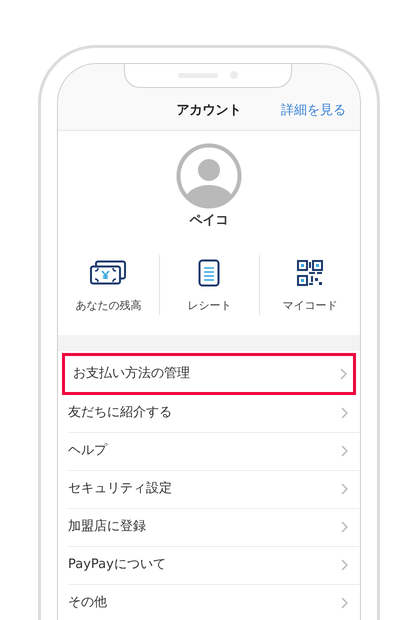 The width and height of the screenshot is (418, 620). What do you see at coordinates (120, 413) in the screenshot?
I see `menu-label: 友だちに紹介する` at bounding box center [120, 413].